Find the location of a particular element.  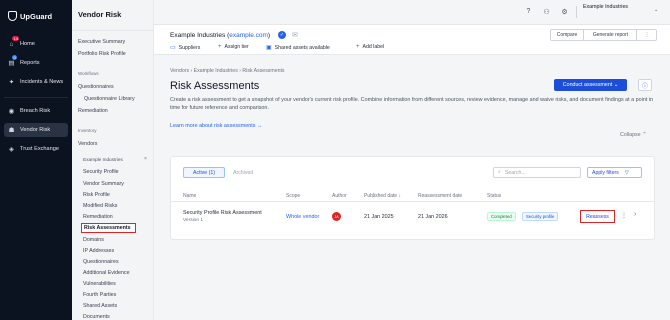

sidebar-item-vendor-remediation: Remediation is located at coordinates (98, 217).